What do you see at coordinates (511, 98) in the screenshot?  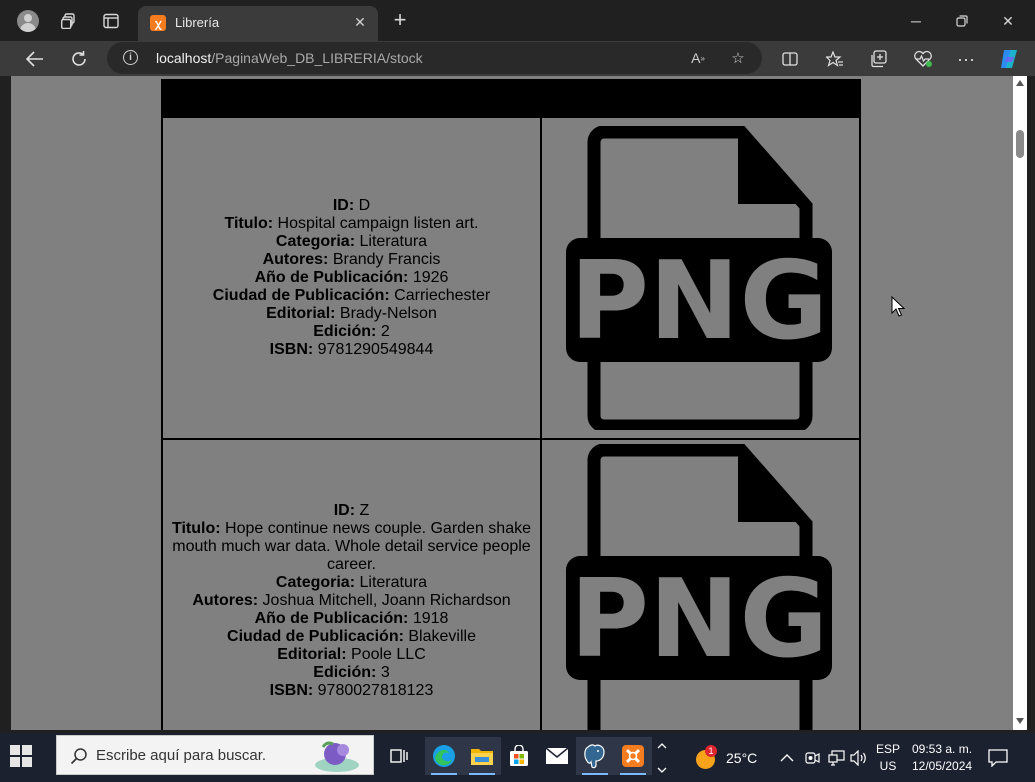 I see `table-header` at bounding box center [511, 98].